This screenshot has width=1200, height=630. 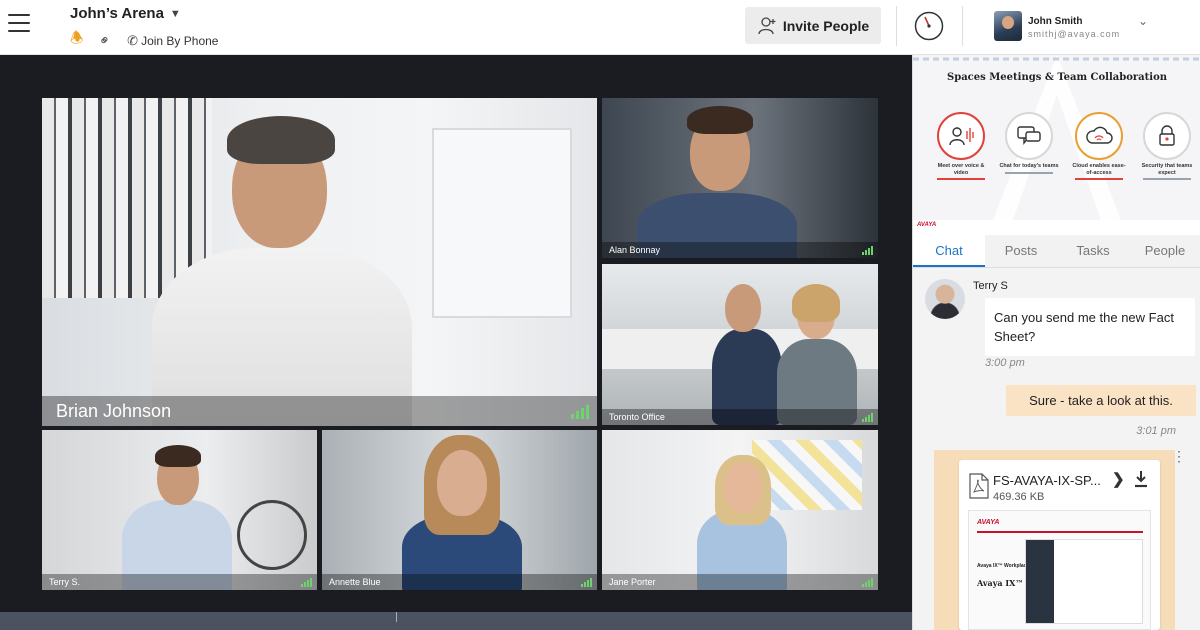 I want to click on lock-icon, so click(x=1167, y=136).